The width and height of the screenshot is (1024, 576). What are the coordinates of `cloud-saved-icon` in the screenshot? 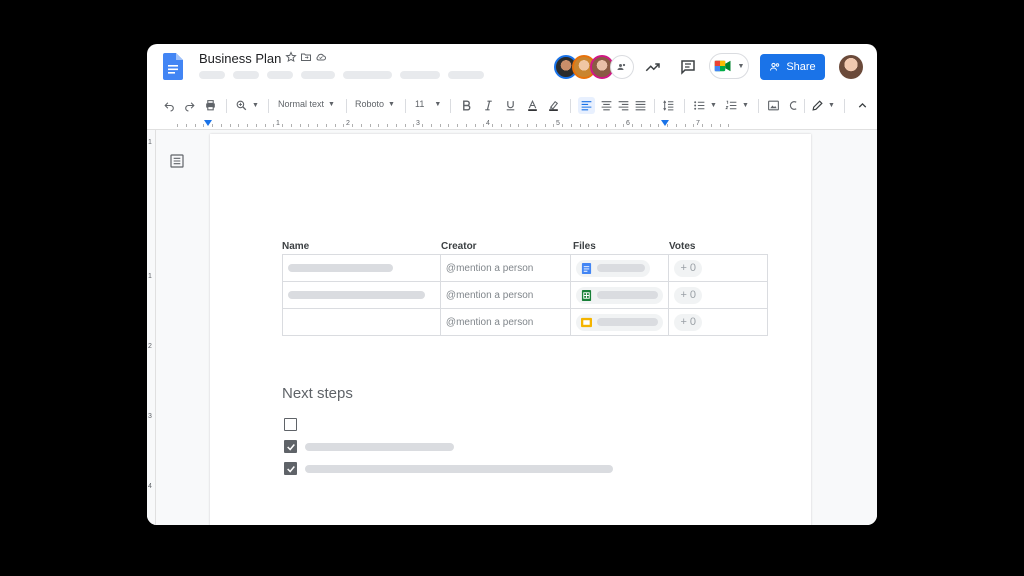 It's located at (321, 57).